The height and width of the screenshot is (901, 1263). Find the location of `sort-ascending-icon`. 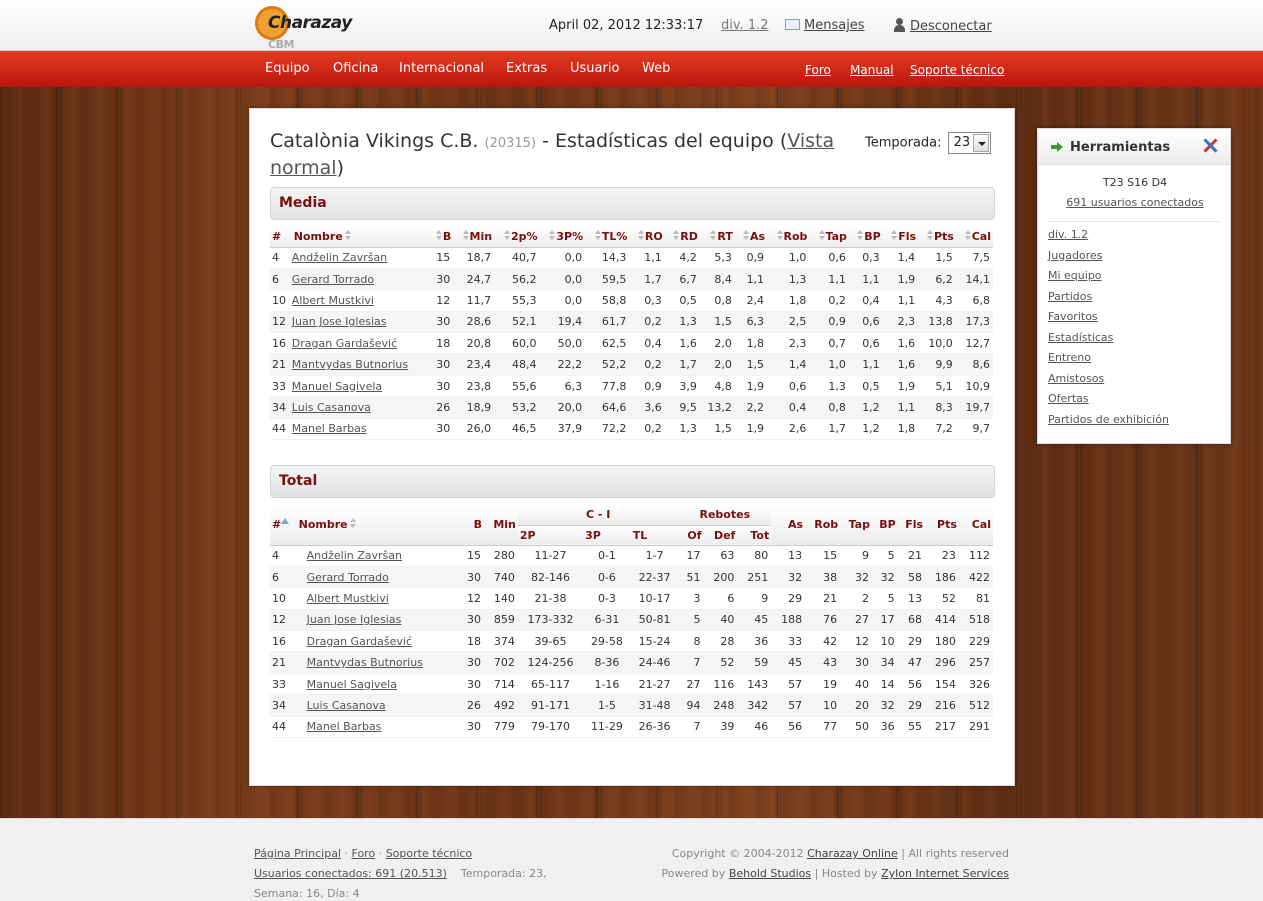

sort-ascending-icon is located at coordinates (285, 521).